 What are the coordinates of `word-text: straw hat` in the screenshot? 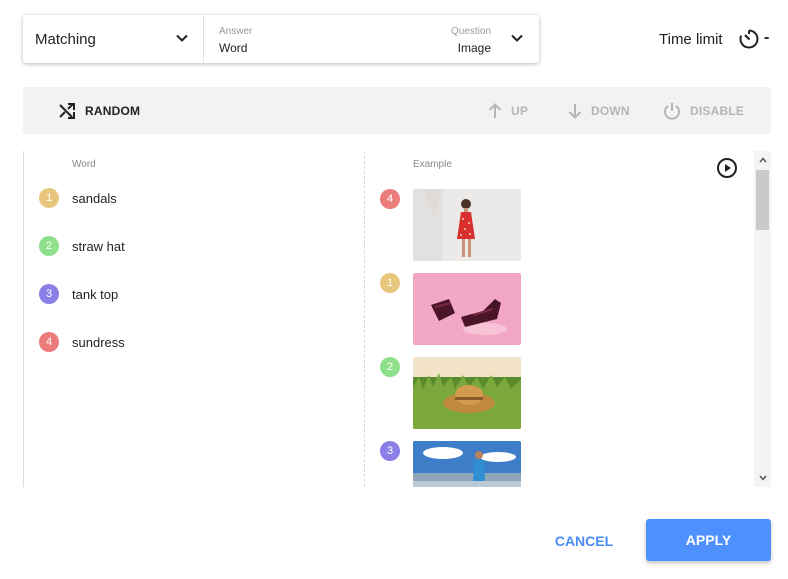 It's located at (98, 246).